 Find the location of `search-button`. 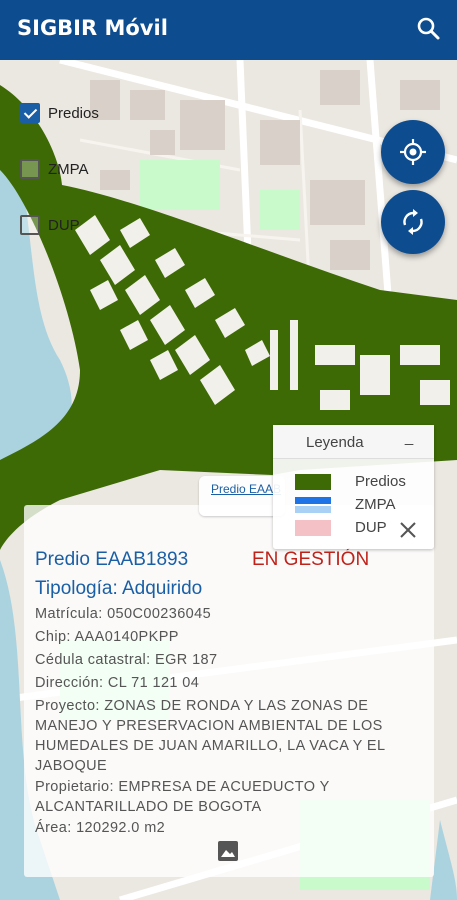

search-button is located at coordinates (429, 29).